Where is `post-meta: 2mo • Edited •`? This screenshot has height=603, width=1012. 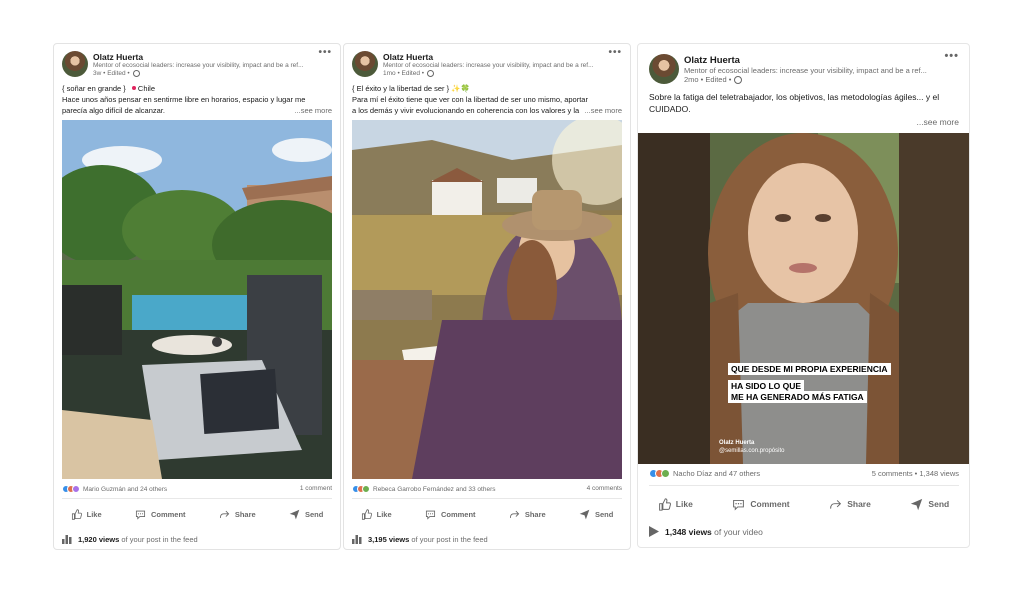 post-meta: 2mo • Edited • is located at coordinates (713, 79).